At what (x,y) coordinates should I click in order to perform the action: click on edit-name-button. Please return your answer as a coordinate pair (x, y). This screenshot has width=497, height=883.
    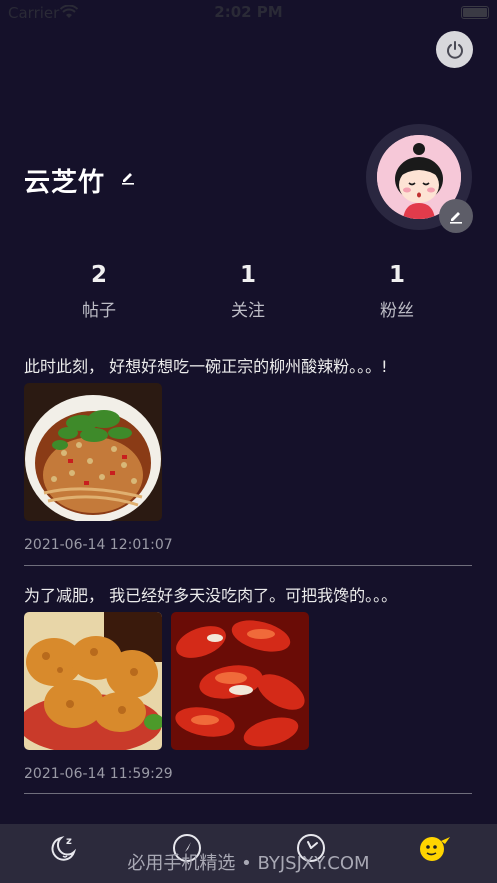
    Looking at the image, I should click on (128, 179).